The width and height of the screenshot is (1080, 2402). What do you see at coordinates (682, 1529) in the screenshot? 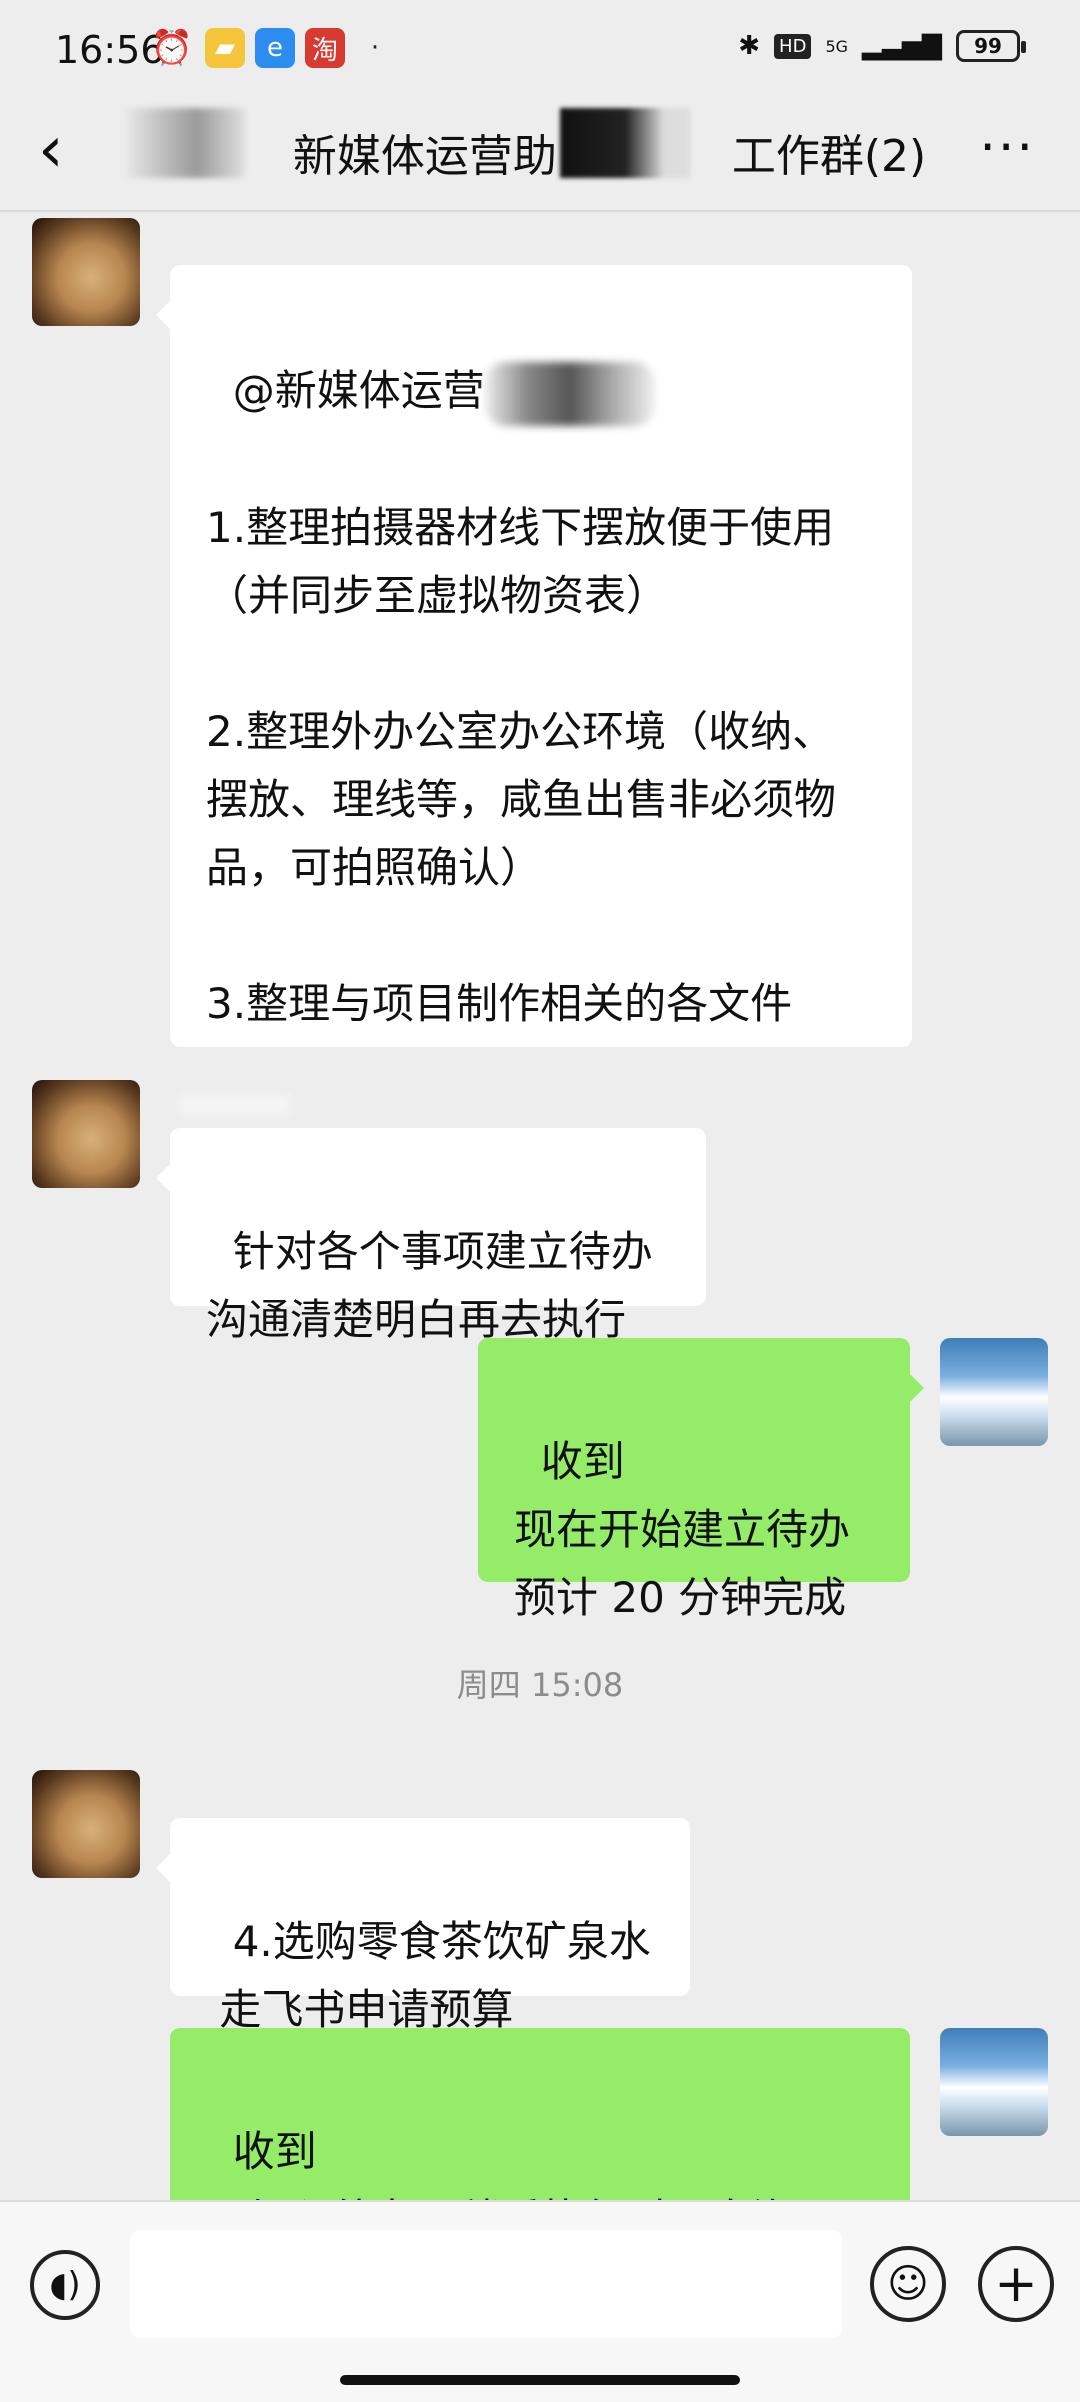
I see `message-text: 收到 现在开始建立待办 预计 20 分钟完成` at bounding box center [682, 1529].